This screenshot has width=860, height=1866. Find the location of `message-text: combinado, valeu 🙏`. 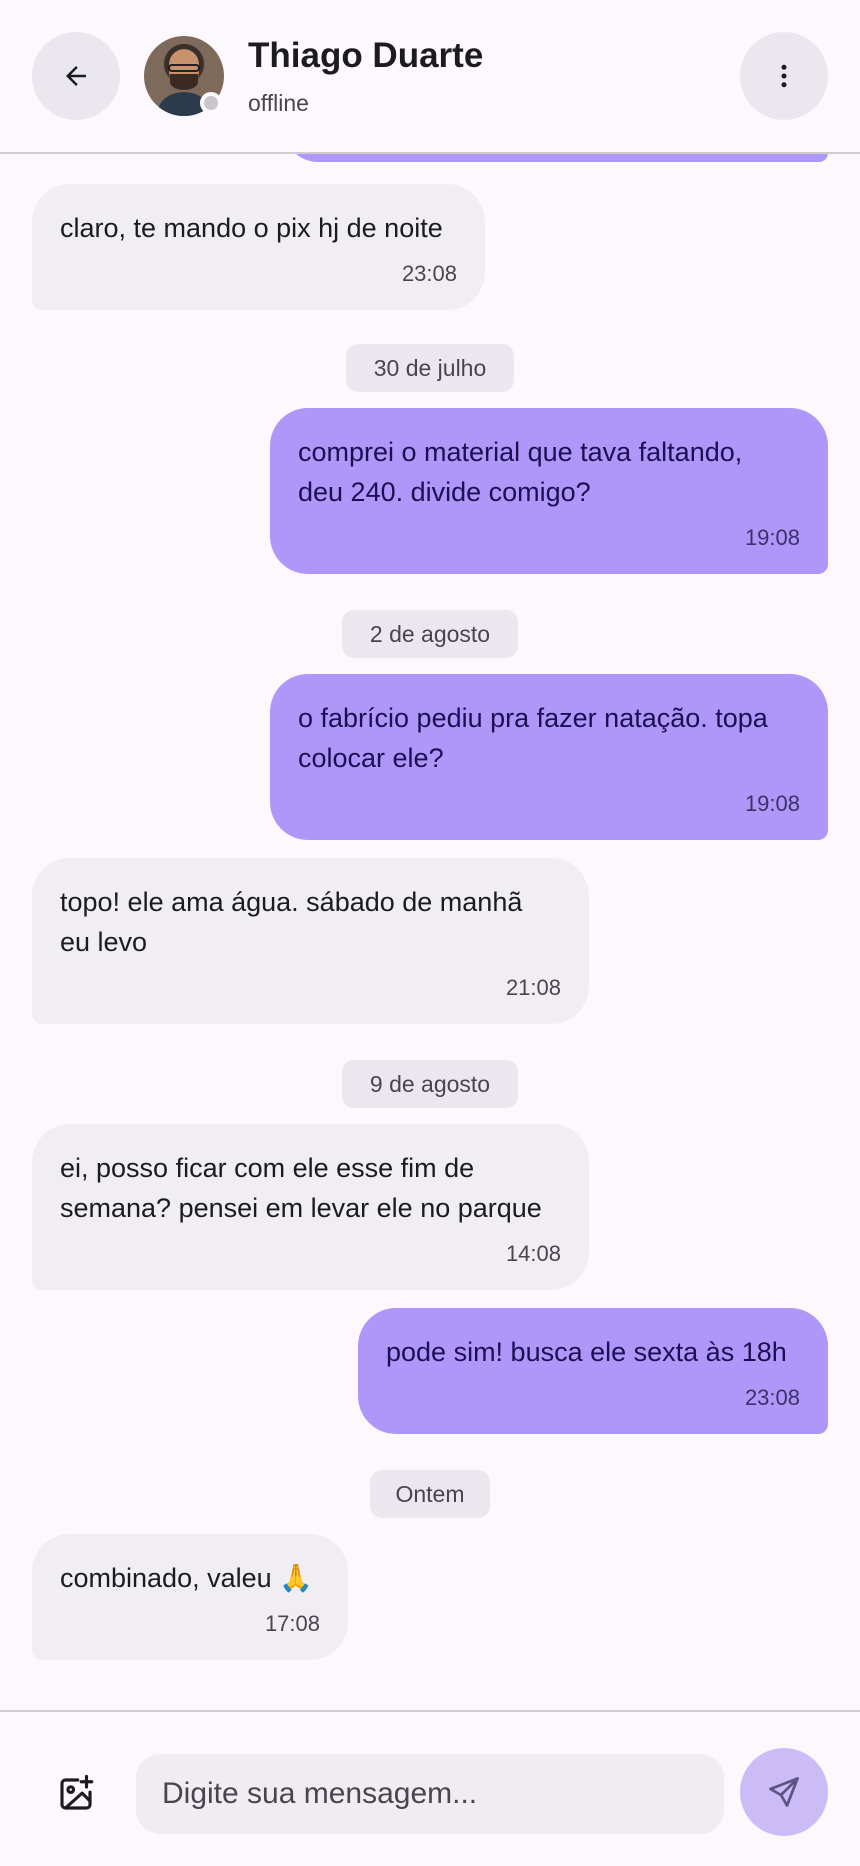

message-text: combinado, valeu 🙏 is located at coordinates (186, 1578).